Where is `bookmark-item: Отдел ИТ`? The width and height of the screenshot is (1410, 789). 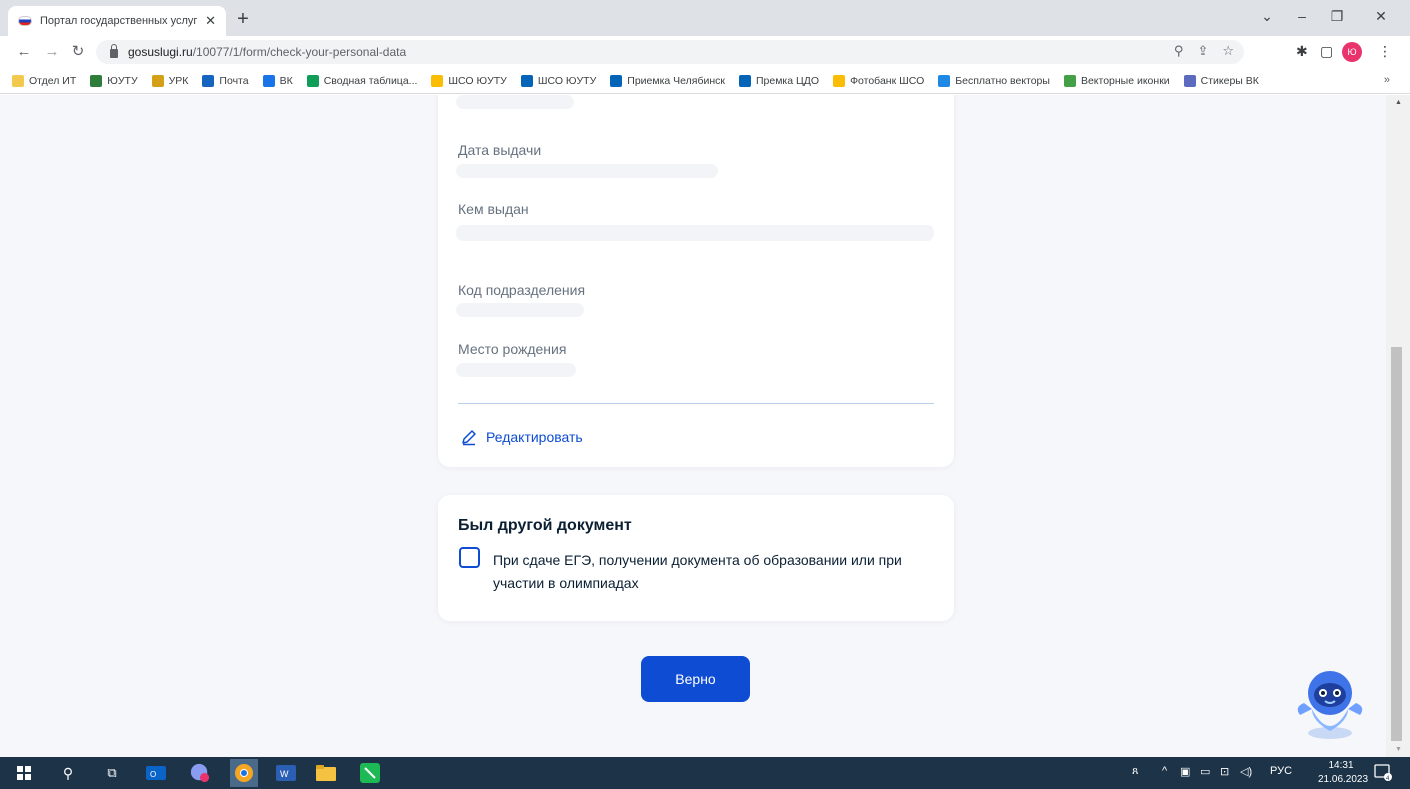 bookmark-item: Отдел ИТ is located at coordinates (44, 80).